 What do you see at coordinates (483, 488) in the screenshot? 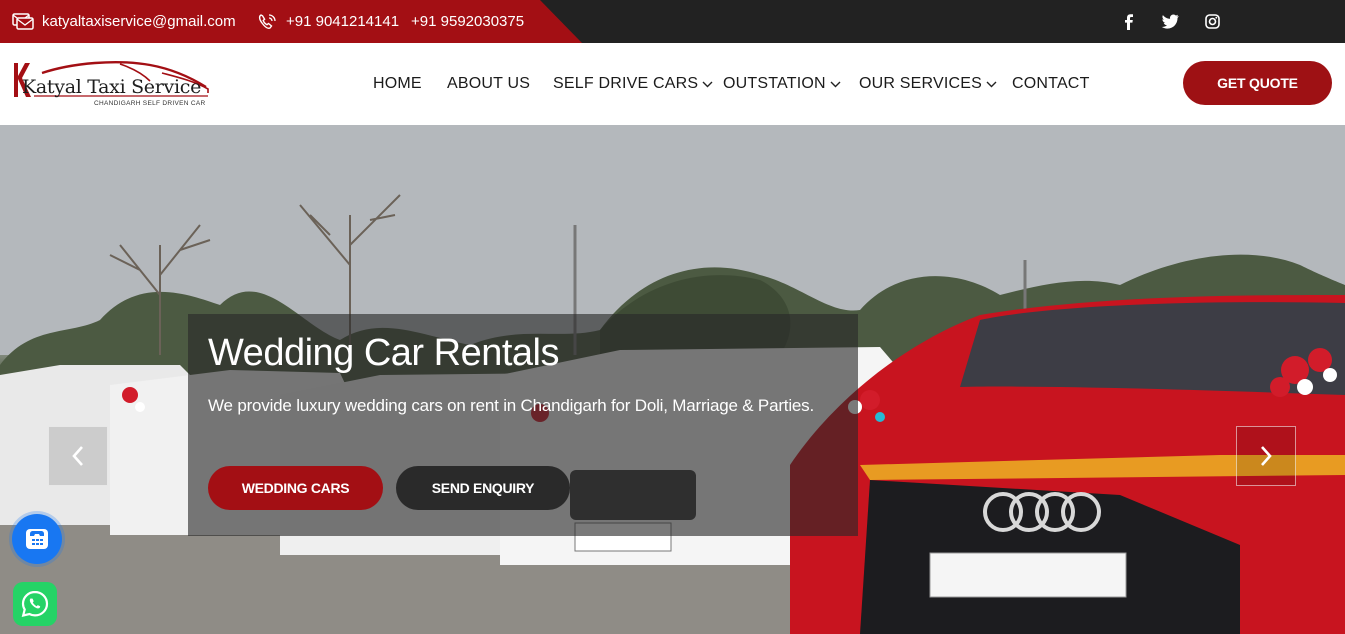
I see `send-enquiry-button: SEND ENQUIRY` at bounding box center [483, 488].